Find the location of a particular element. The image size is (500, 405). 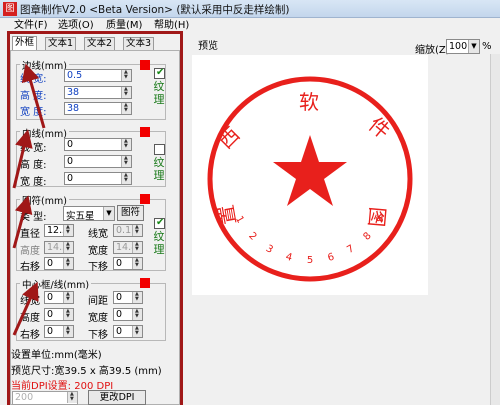

stamp-star is located at coordinates (310, 170).